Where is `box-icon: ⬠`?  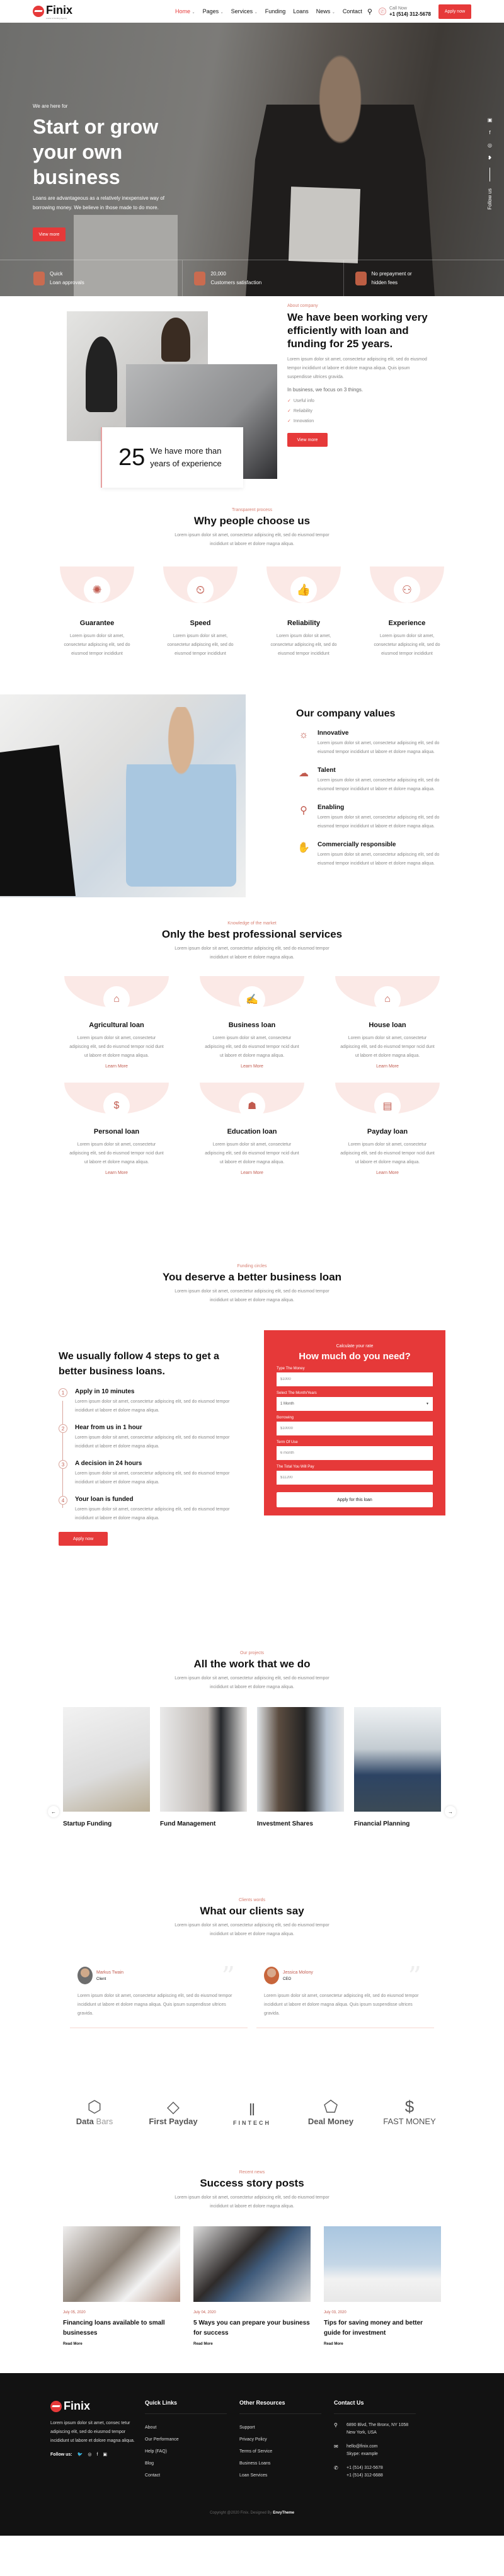 box-icon: ⬠ is located at coordinates (330, 2106).